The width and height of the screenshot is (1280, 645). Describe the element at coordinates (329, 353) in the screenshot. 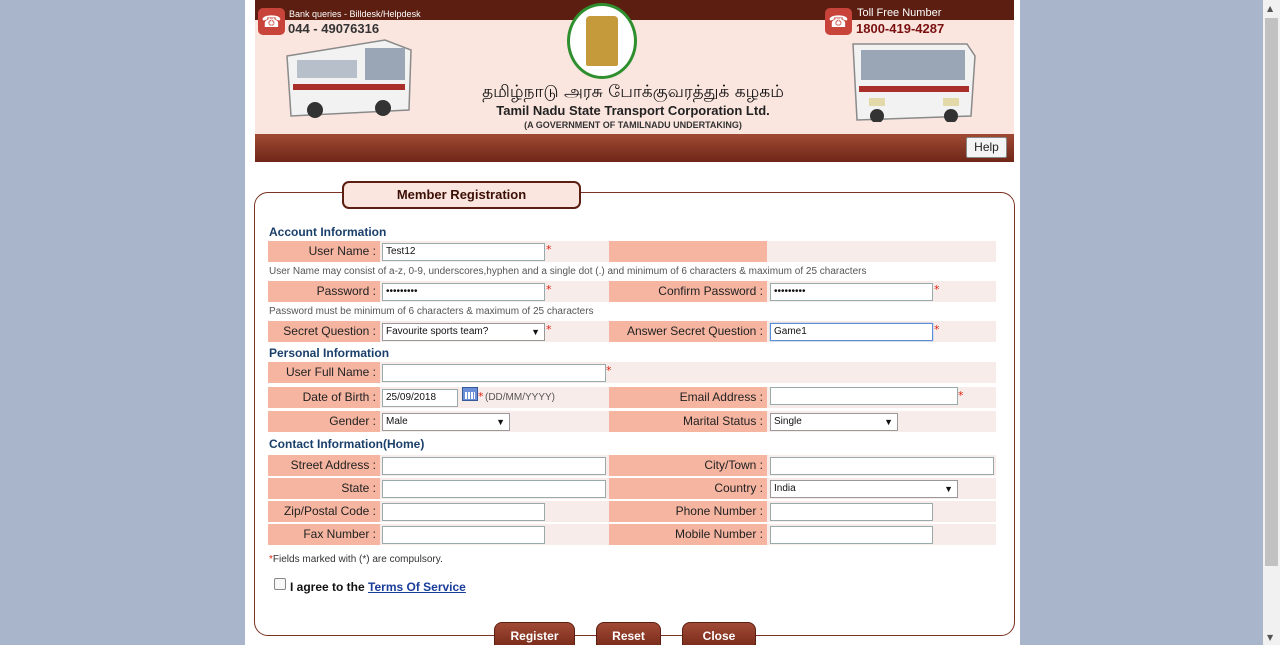

I see `section-personal-title: Personal Information` at that location.